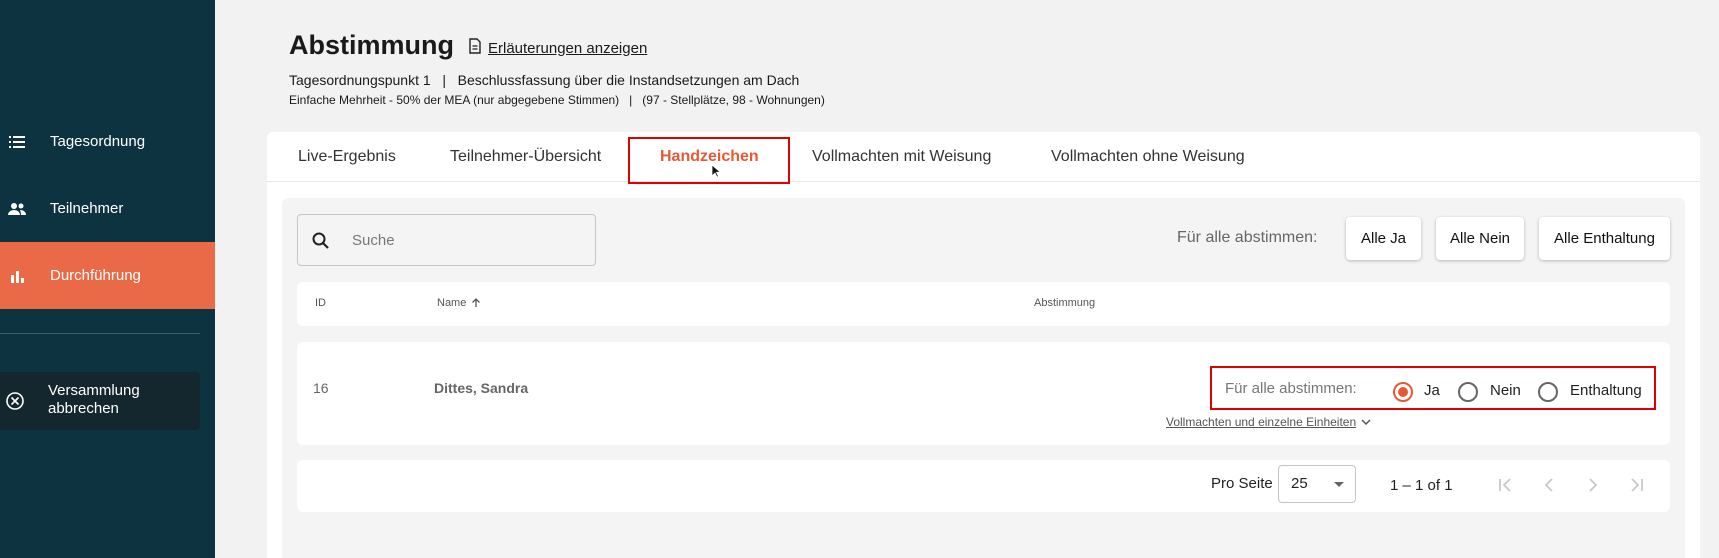 This screenshot has height=558, width=1719. What do you see at coordinates (1480, 238) in the screenshot?
I see `all-no-button: Alle Nein` at bounding box center [1480, 238].